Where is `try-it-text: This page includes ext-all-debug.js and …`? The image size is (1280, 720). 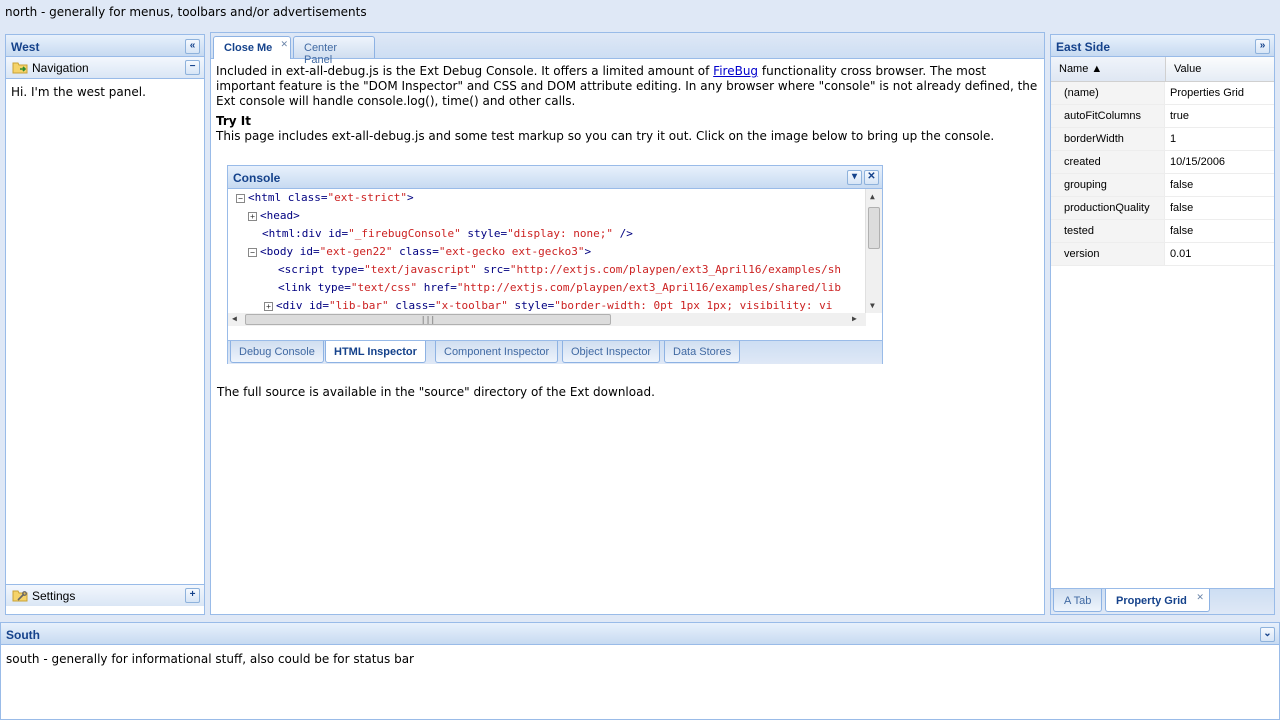 try-it-text: This page includes ext-all-debug.js and … is located at coordinates (605, 136).